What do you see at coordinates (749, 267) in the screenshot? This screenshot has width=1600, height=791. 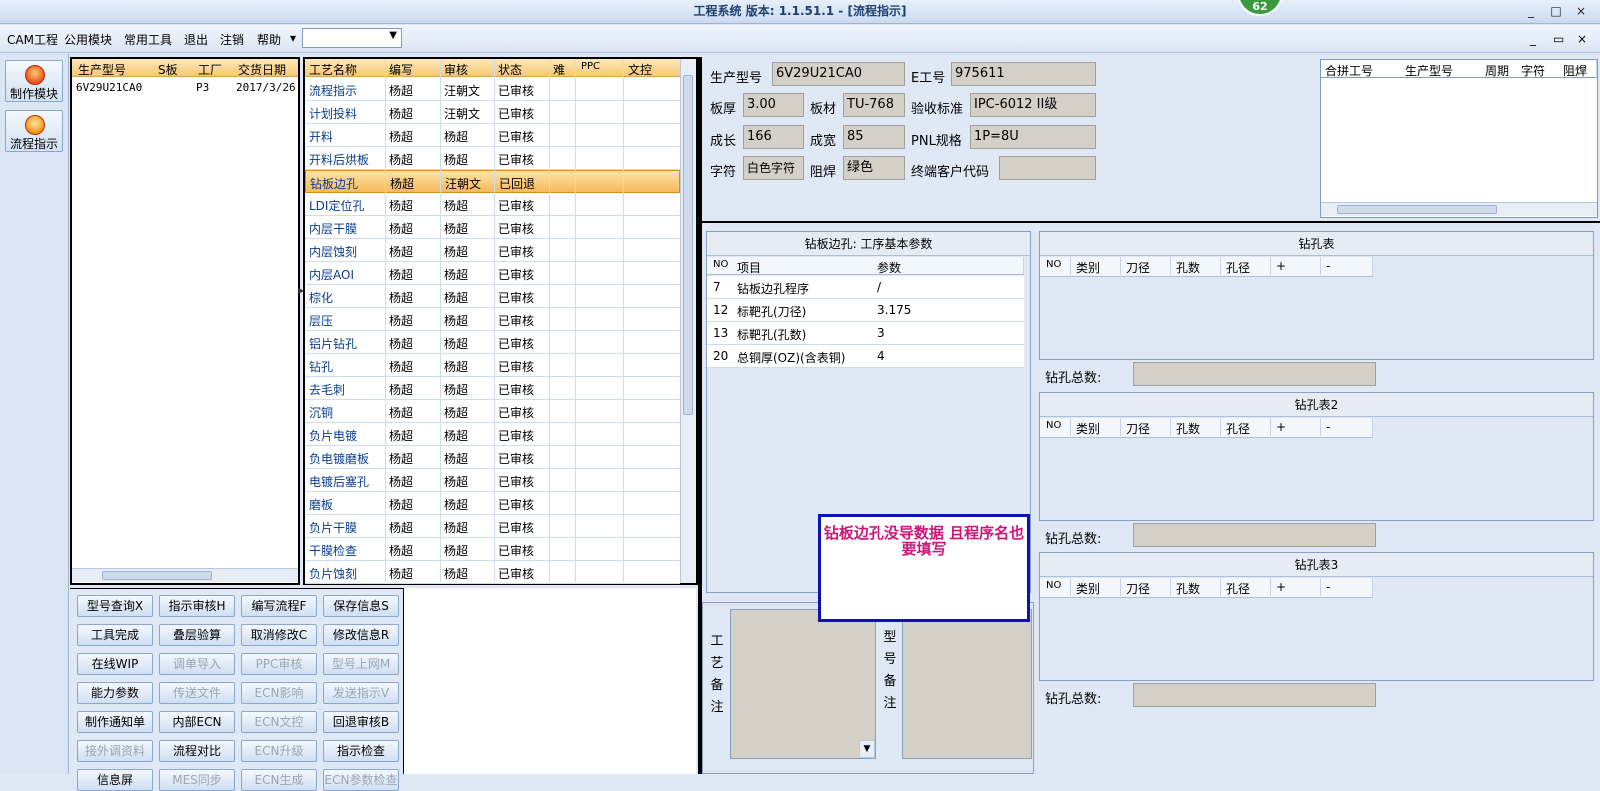 I see `column-header: 项目` at bounding box center [749, 267].